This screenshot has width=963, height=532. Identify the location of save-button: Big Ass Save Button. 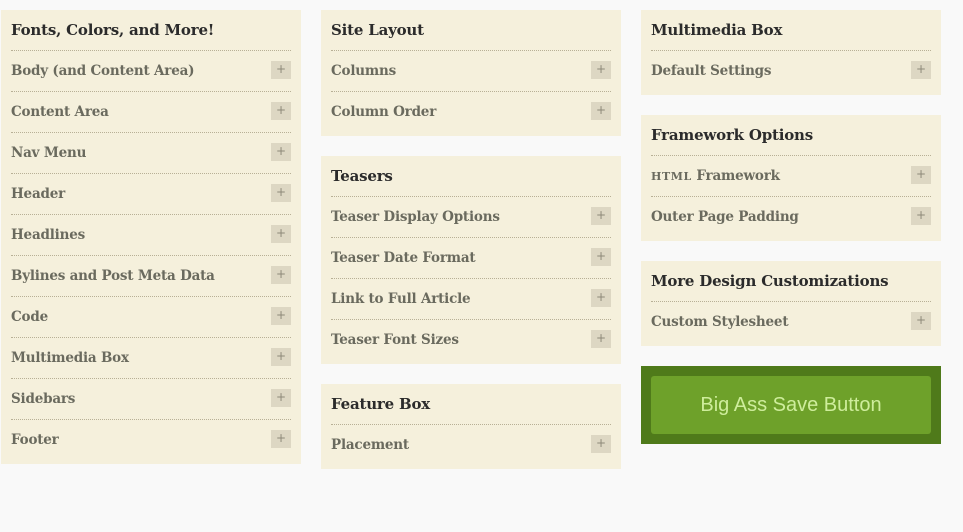
(791, 405).